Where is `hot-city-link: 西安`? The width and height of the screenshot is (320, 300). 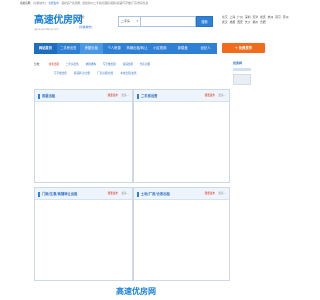 hot-city-link: 西安 is located at coordinates (240, 22).